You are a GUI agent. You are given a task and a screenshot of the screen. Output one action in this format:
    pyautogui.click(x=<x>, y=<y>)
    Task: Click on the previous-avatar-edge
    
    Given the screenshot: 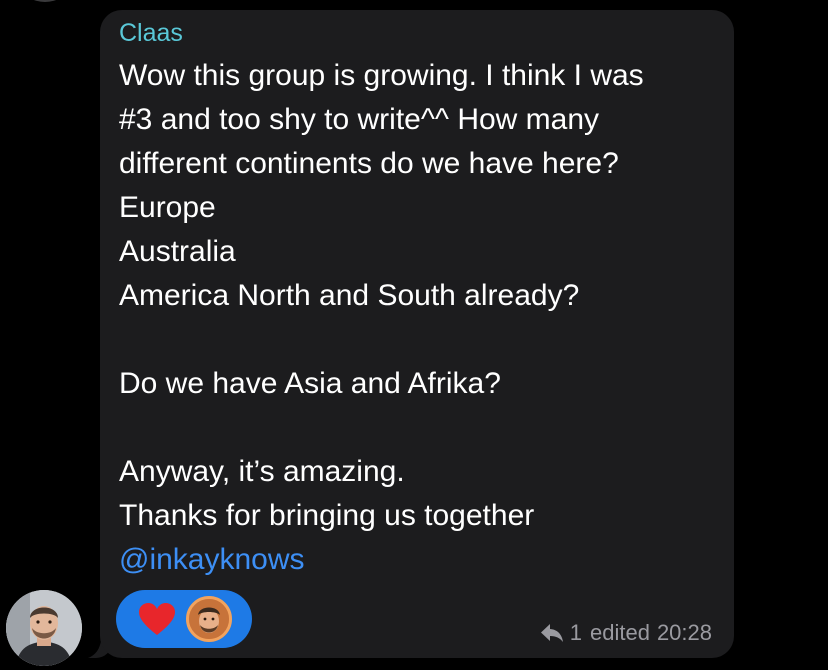 What is the action you would take?
    pyautogui.click(x=45, y=1)
    